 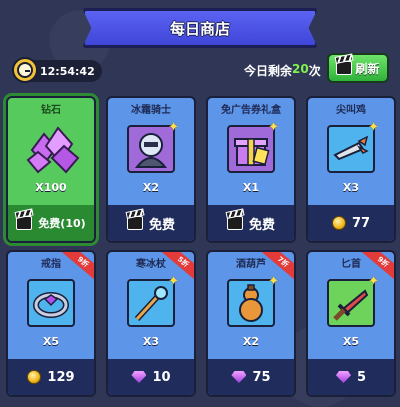 I want to click on item-name: 钻石, so click(x=51, y=110).